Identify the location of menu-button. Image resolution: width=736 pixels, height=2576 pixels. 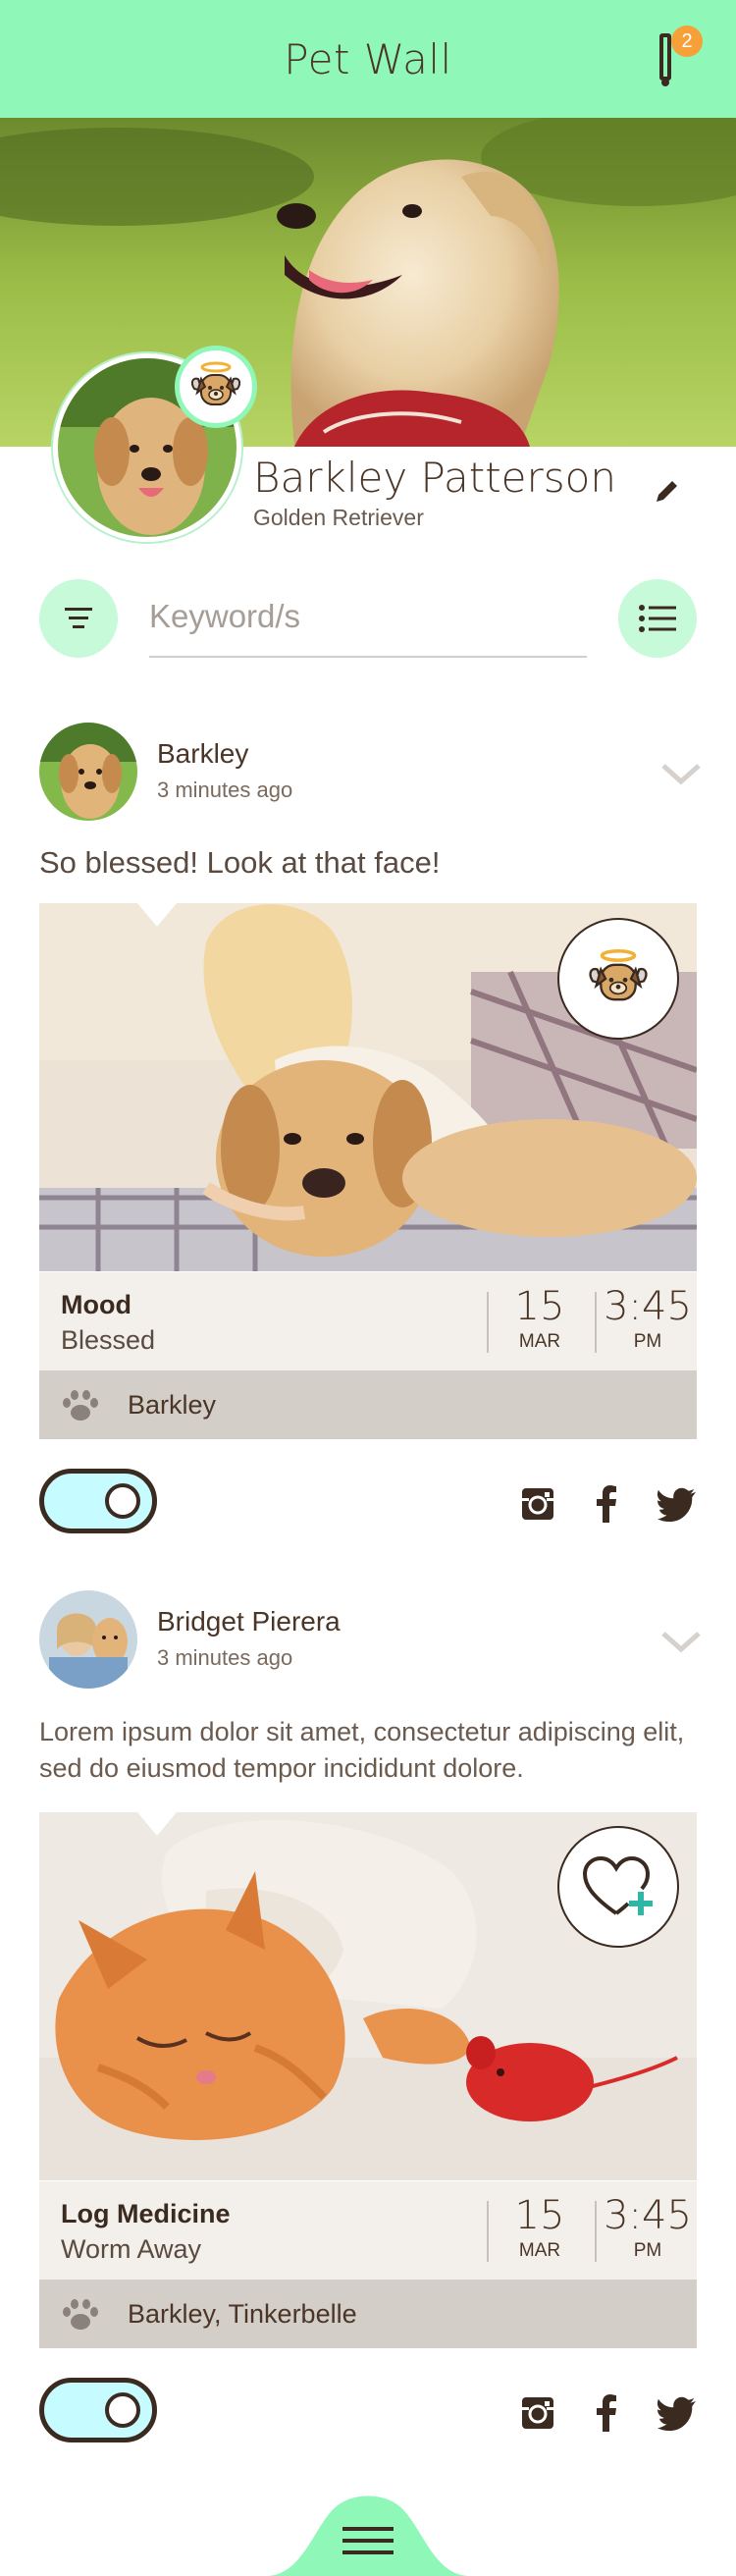
(368, 2534).